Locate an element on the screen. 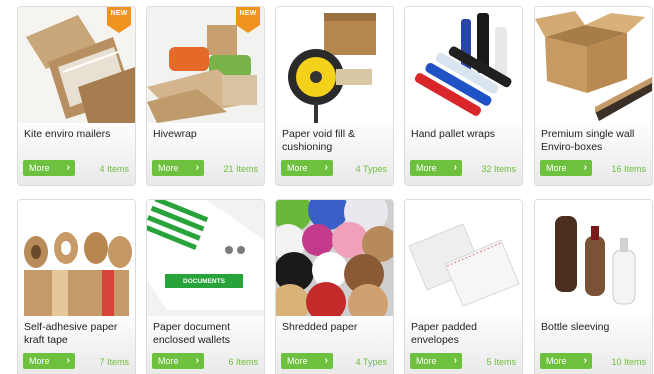 Image resolution: width=654 pixels, height=374 pixels. product-image-kraft-tape is located at coordinates (76, 258).